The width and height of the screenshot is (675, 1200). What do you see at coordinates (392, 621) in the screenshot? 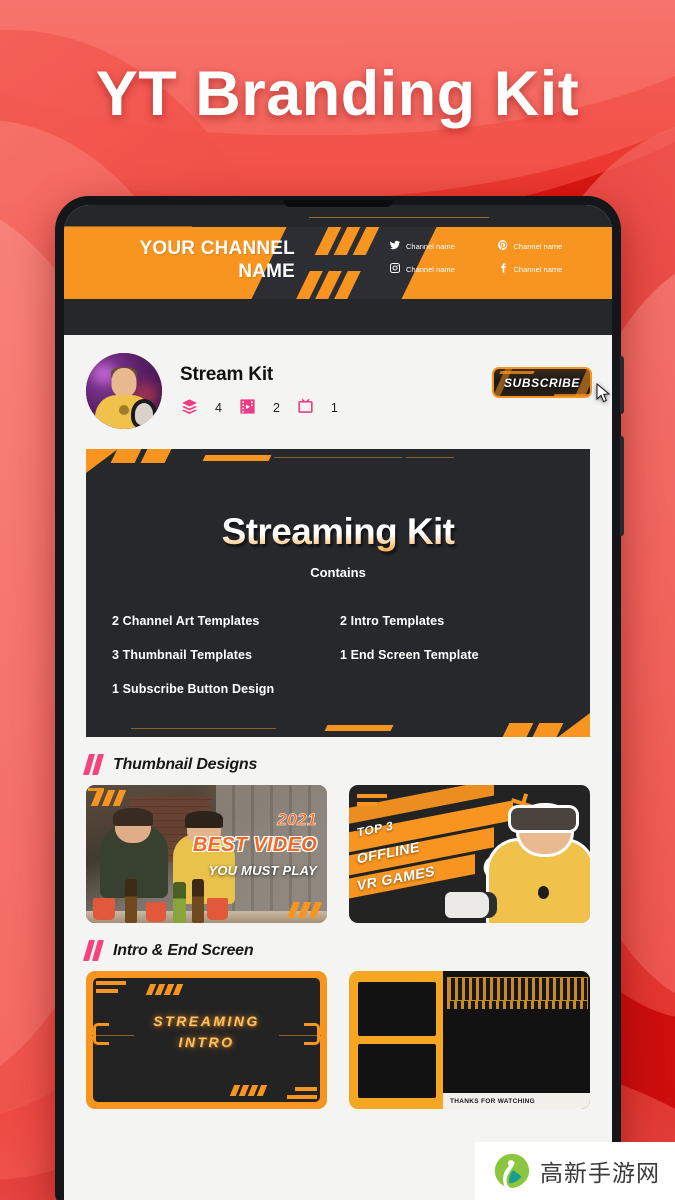
I see `kit-feature-item: 2 Intro Templates` at bounding box center [392, 621].